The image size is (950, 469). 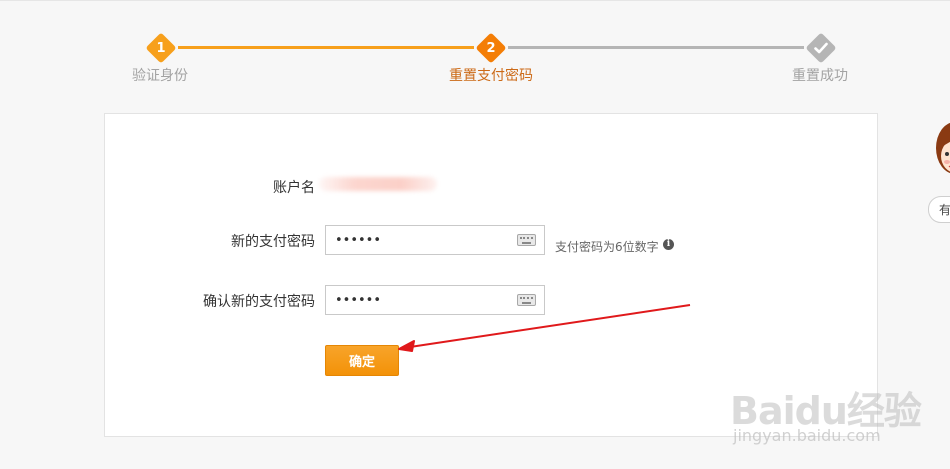 What do you see at coordinates (939, 209) in the screenshot?
I see `help-button: 有` at bounding box center [939, 209].